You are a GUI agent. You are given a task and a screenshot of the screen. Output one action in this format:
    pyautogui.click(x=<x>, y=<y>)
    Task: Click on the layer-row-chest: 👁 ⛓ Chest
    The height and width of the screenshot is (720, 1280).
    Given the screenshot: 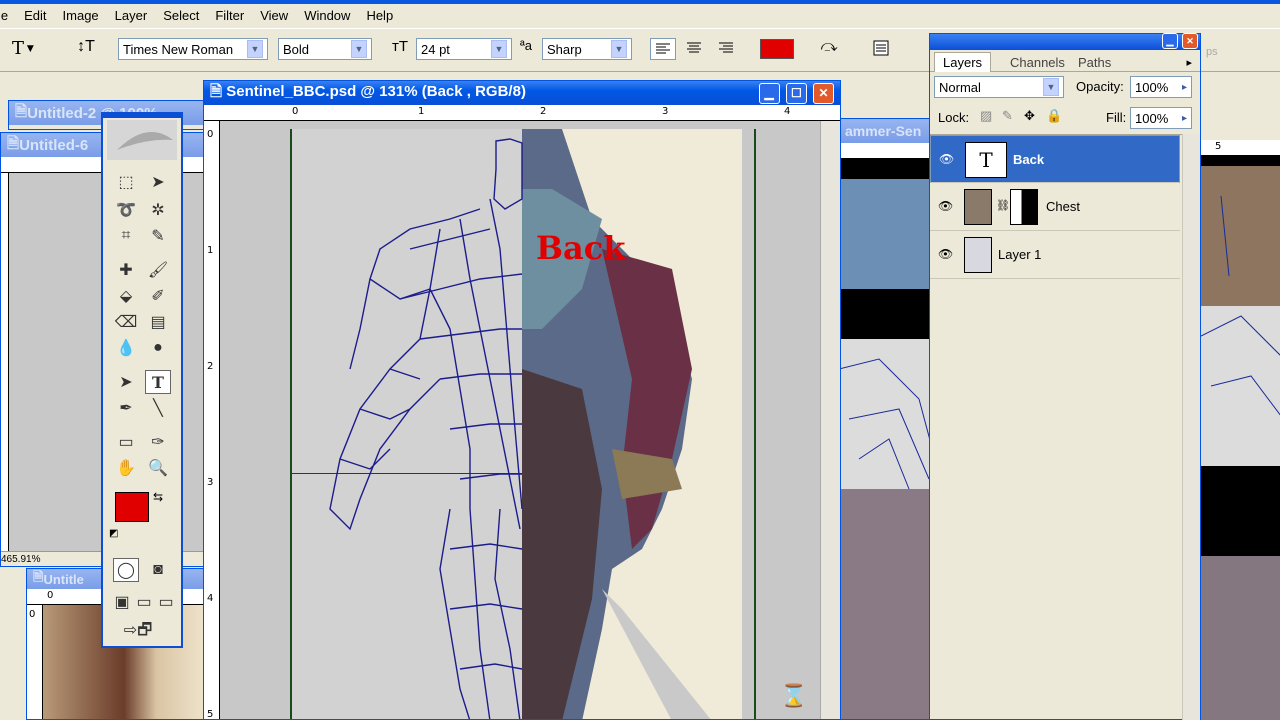 What is the action you would take?
    pyautogui.click(x=1055, y=207)
    